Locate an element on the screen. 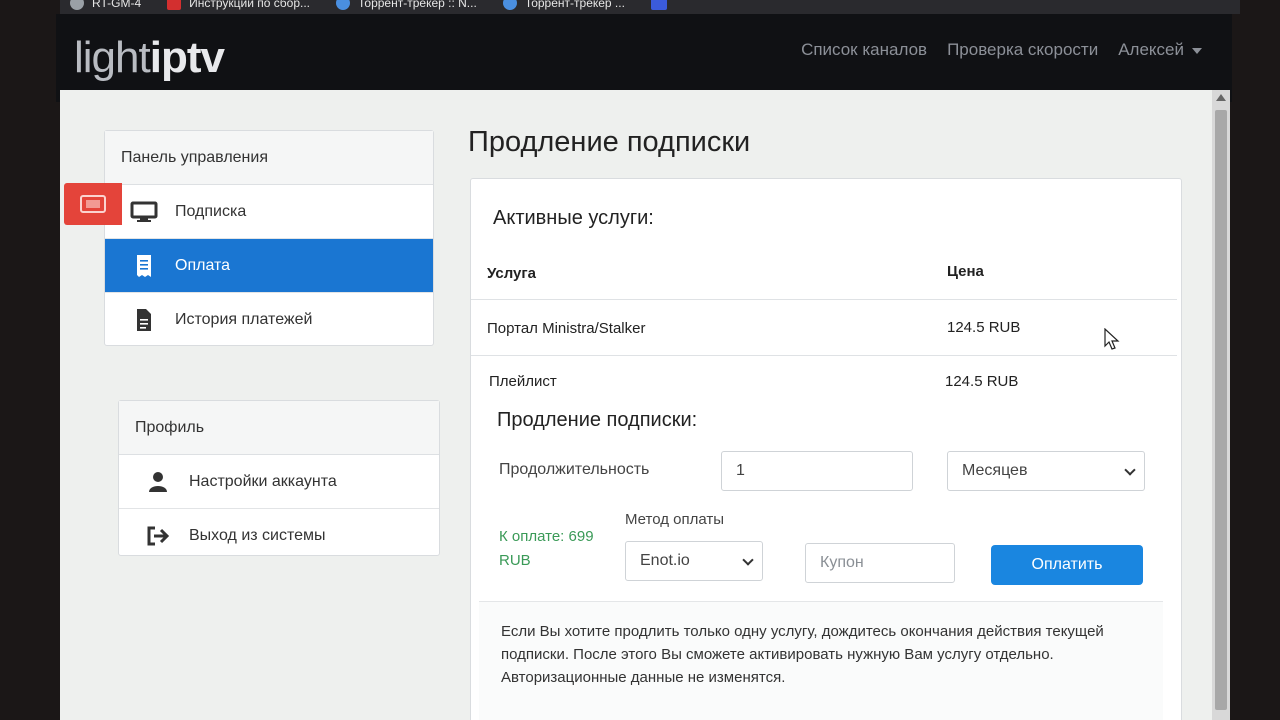 This screenshot has height=720, width=1280. mouse-cursor-icon is located at coordinates (1112, 339).